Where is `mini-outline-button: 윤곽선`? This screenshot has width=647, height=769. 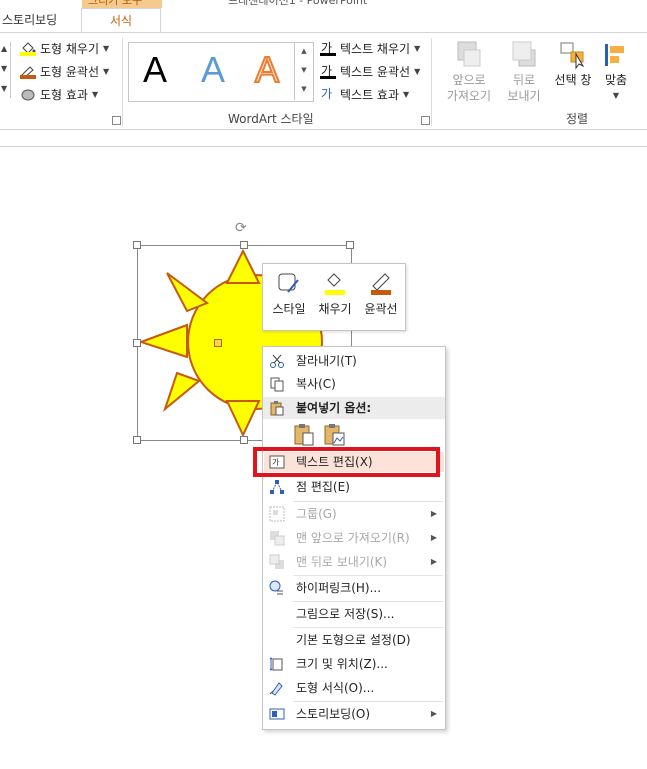
mini-outline-button: 윤곽선 is located at coordinates (381, 293).